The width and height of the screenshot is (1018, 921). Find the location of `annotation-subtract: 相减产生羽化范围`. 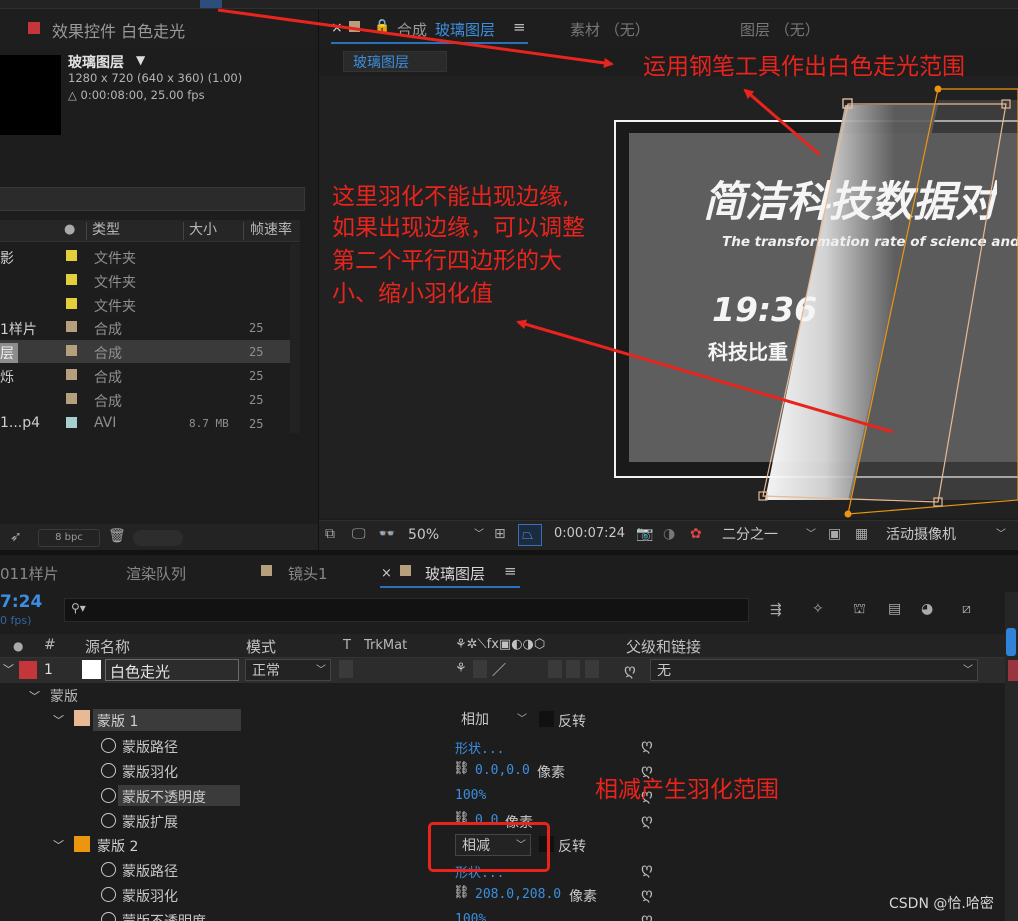

annotation-subtract: 相减产生羽化范围 is located at coordinates (687, 790).